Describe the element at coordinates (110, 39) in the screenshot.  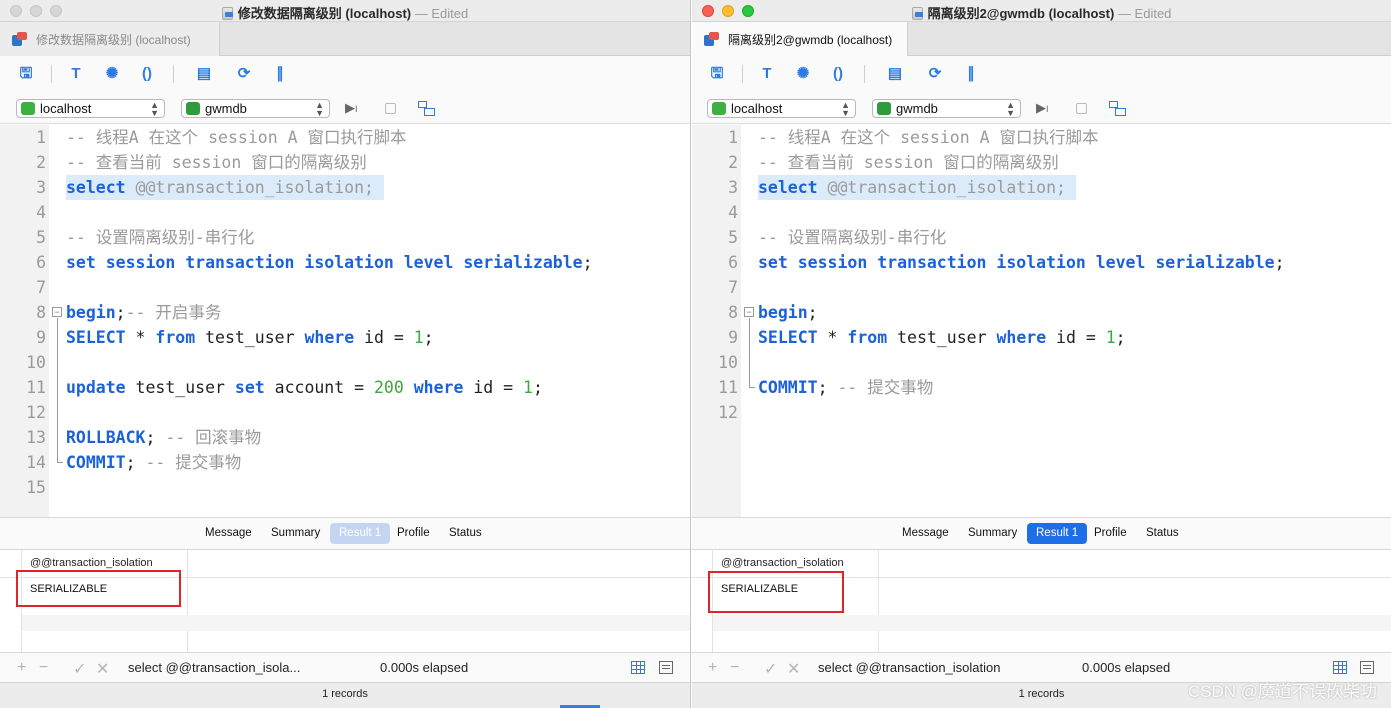
I see `query-tab: 修改数据隔离级别 (localhost)` at that location.